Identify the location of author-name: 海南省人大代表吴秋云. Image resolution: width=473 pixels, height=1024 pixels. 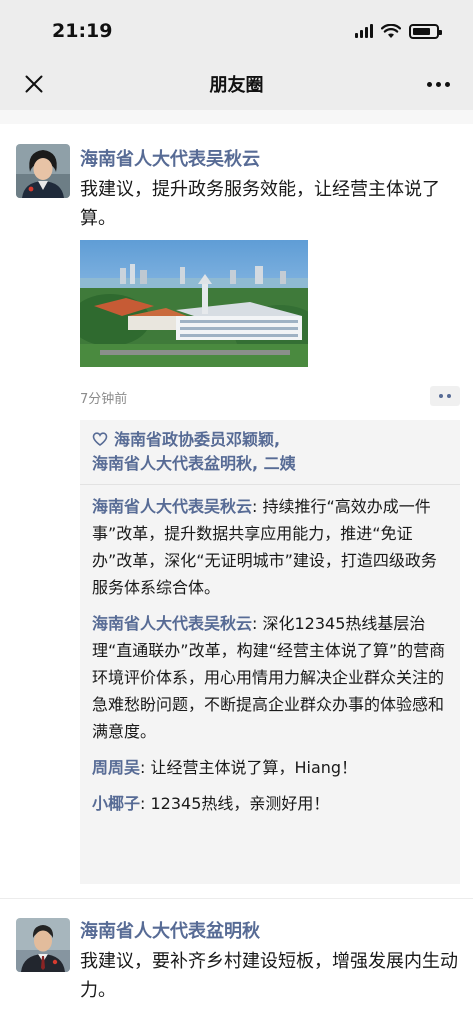
(269, 160).